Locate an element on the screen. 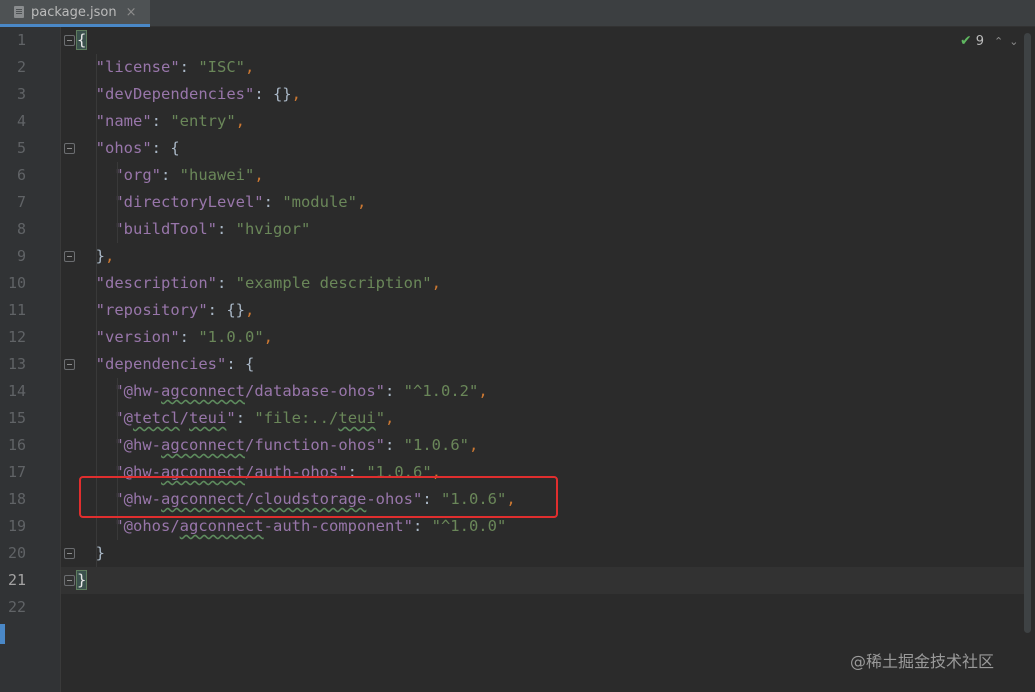  vertical-scrollbar is located at coordinates (1027, 333).